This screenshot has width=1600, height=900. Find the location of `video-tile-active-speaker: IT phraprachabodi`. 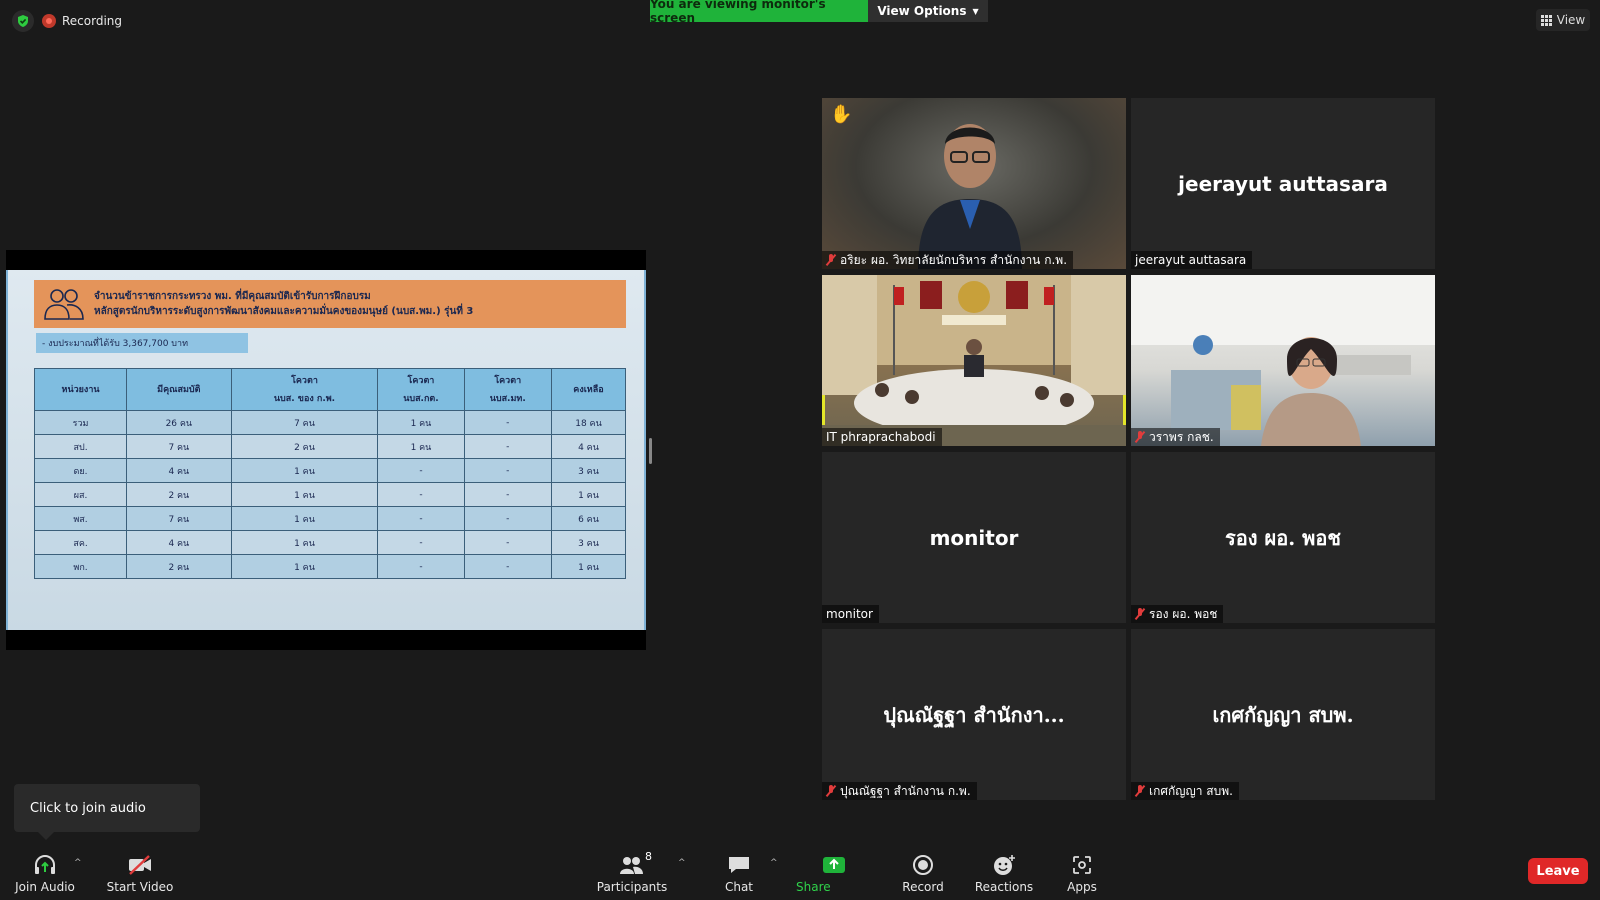

video-tile-active-speaker: IT phraprachabodi is located at coordinates (974, 360).